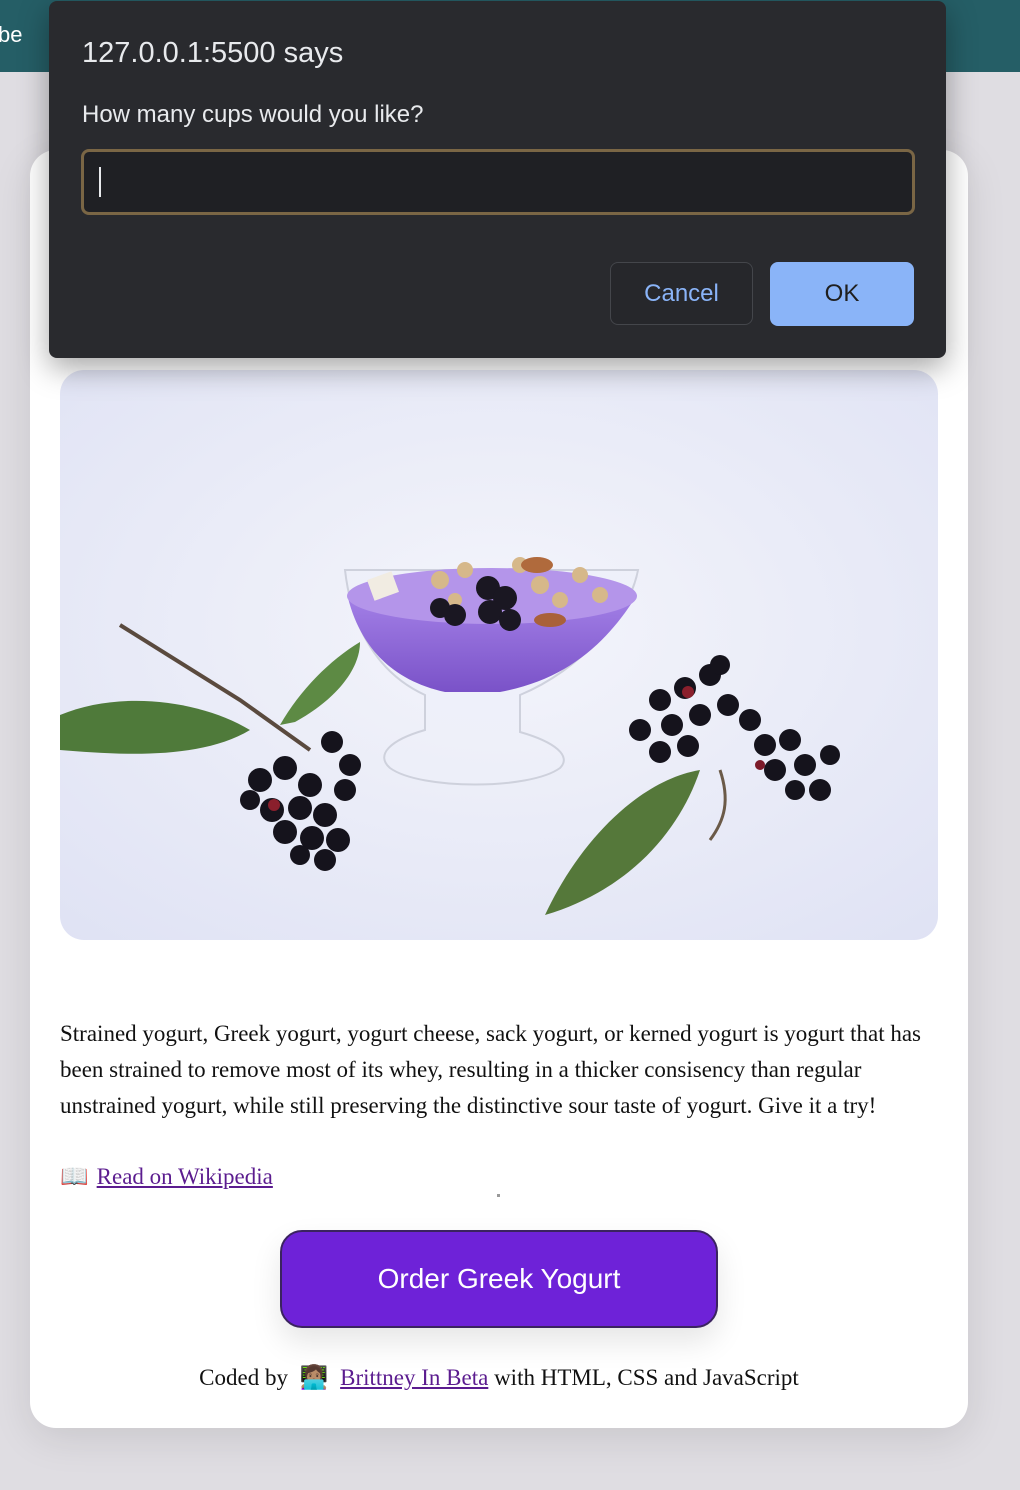  I want to click on dialog-title: 127.0.0.1:5500 says, so click(213, 53).